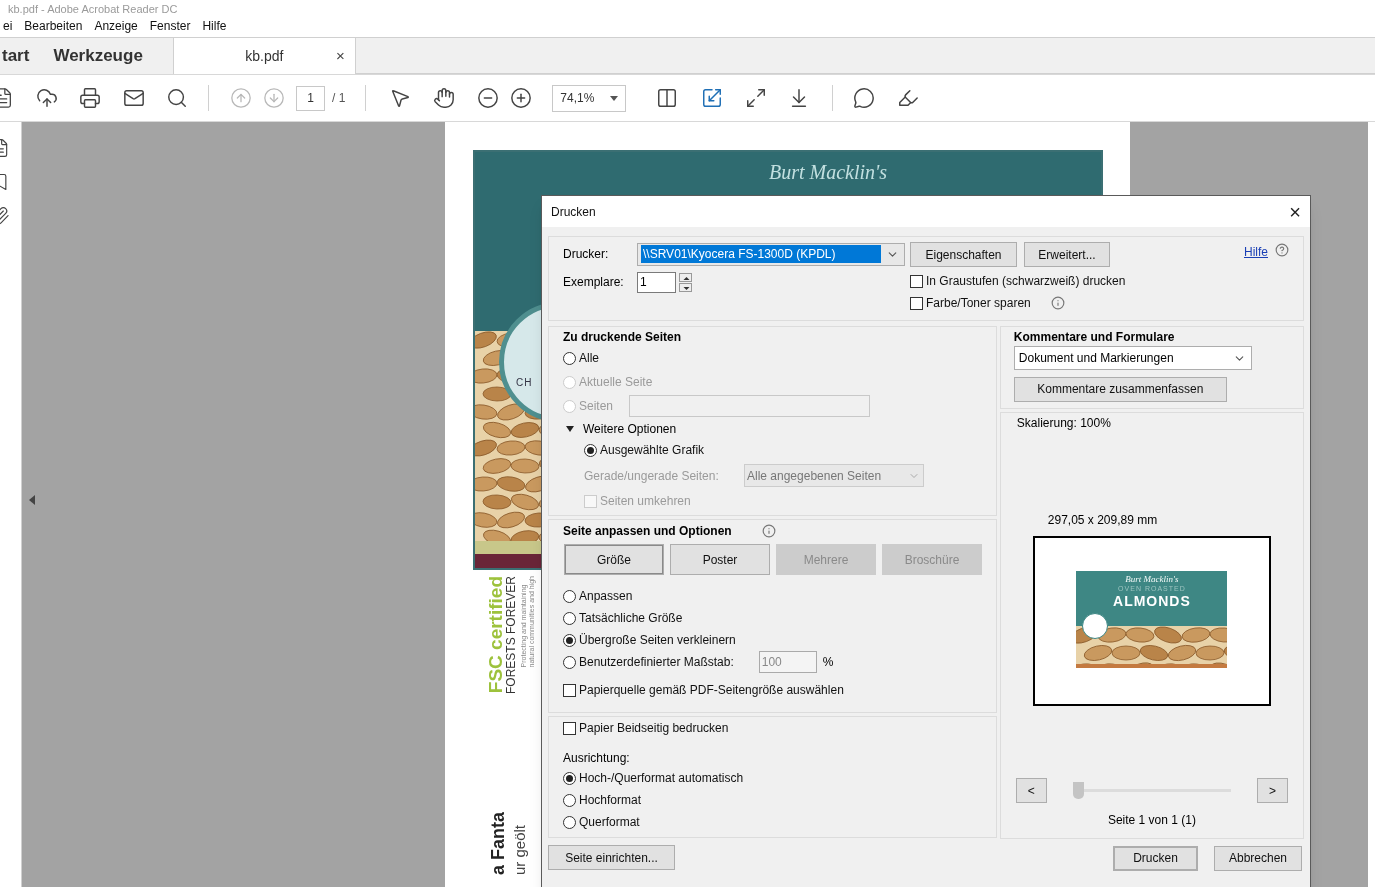 The image size is (1375, 887). What do you see at coordinates (1152, 601) in the screenshot?
I see `thumbnail-text: ALMONDS` at bounding box center [1152, 601].